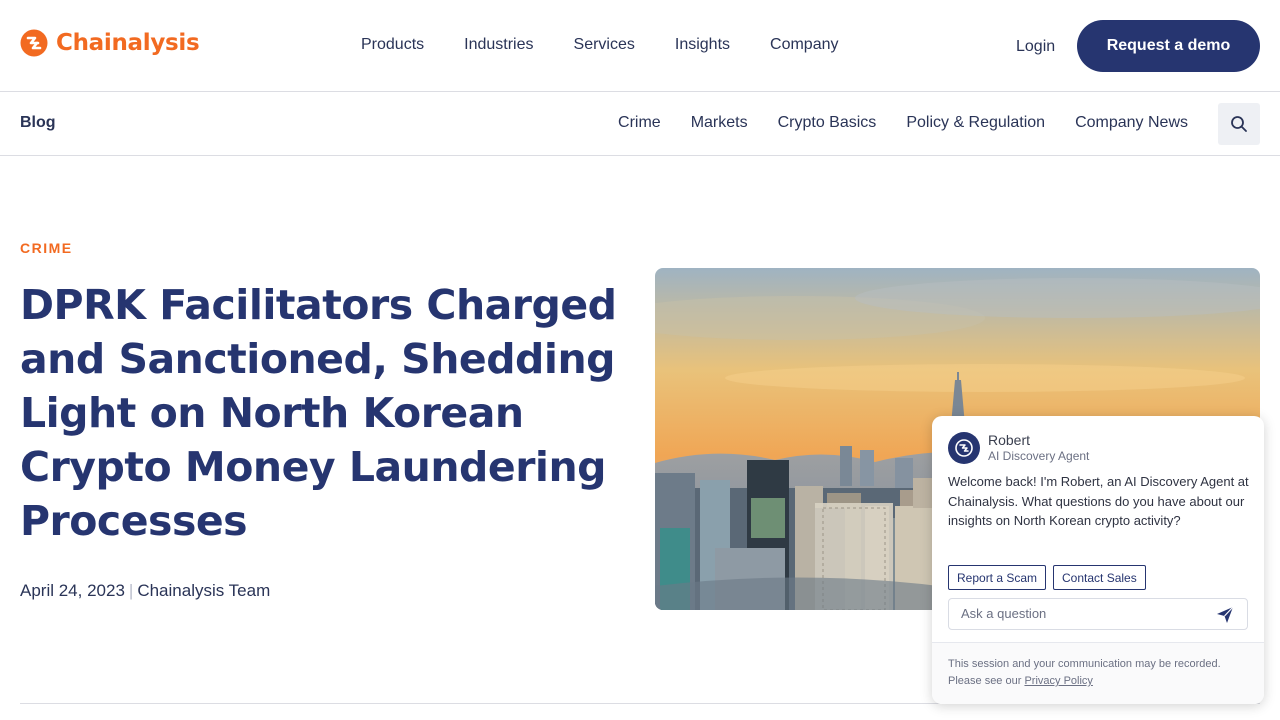 The width and height of the screenshot is (1280, 720). I want to click on article-meta: April 24, 2023 | Chainalysis Team, so click(145, 591).